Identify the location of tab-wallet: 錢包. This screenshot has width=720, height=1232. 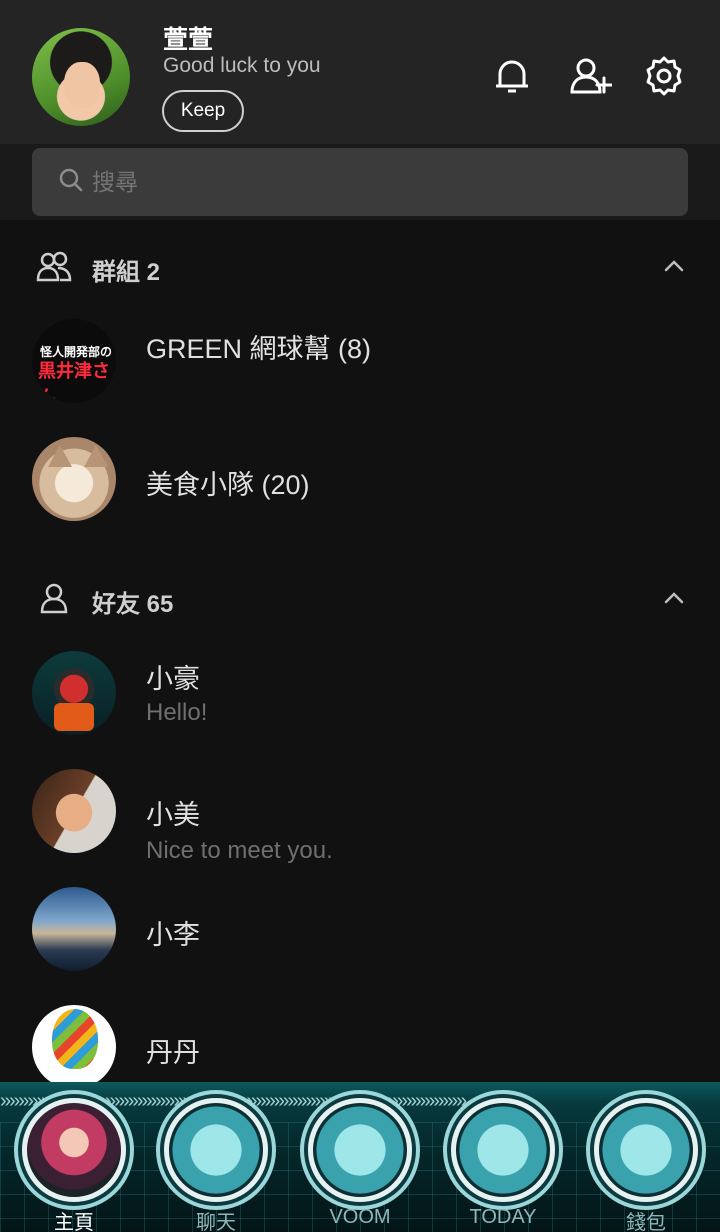
(646, 1161).